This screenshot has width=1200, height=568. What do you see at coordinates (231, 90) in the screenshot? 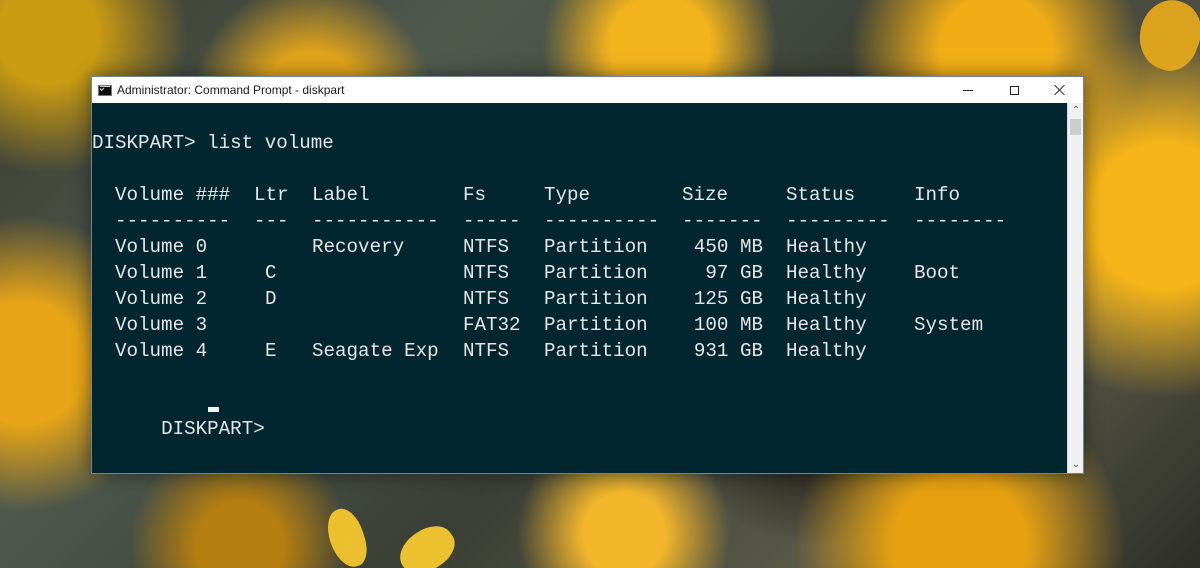
I see `window-title: Administrator: Command Prompt - diskpart` at bounding box center [231, 90].